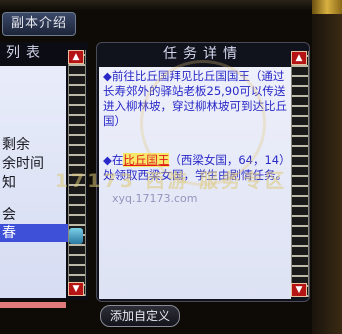  I want to click on list-item: 剩余, so click(34, 145).